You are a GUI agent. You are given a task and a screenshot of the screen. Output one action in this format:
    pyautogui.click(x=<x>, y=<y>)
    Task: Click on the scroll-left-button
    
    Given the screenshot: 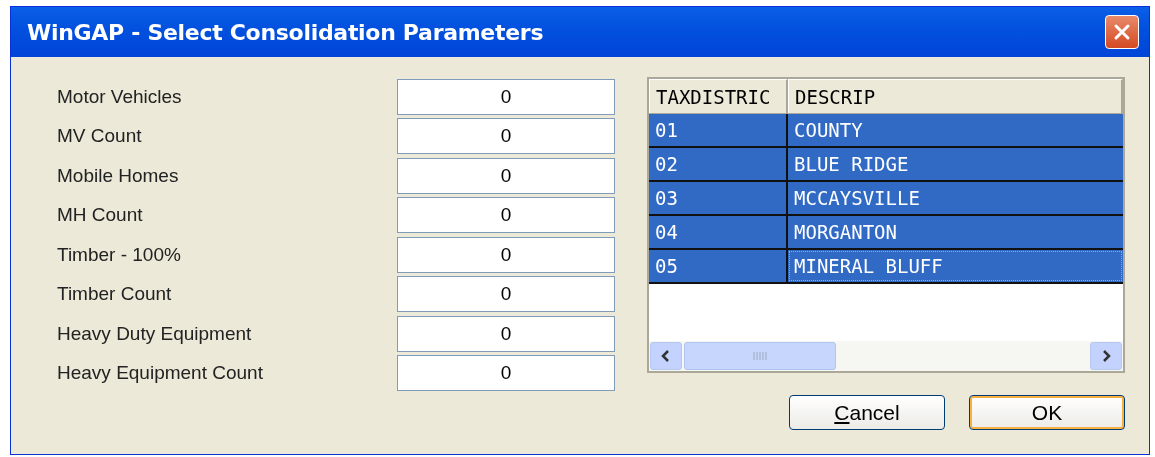 What is the action you would take?
    pyautogui.click(x=666, y=356)
    